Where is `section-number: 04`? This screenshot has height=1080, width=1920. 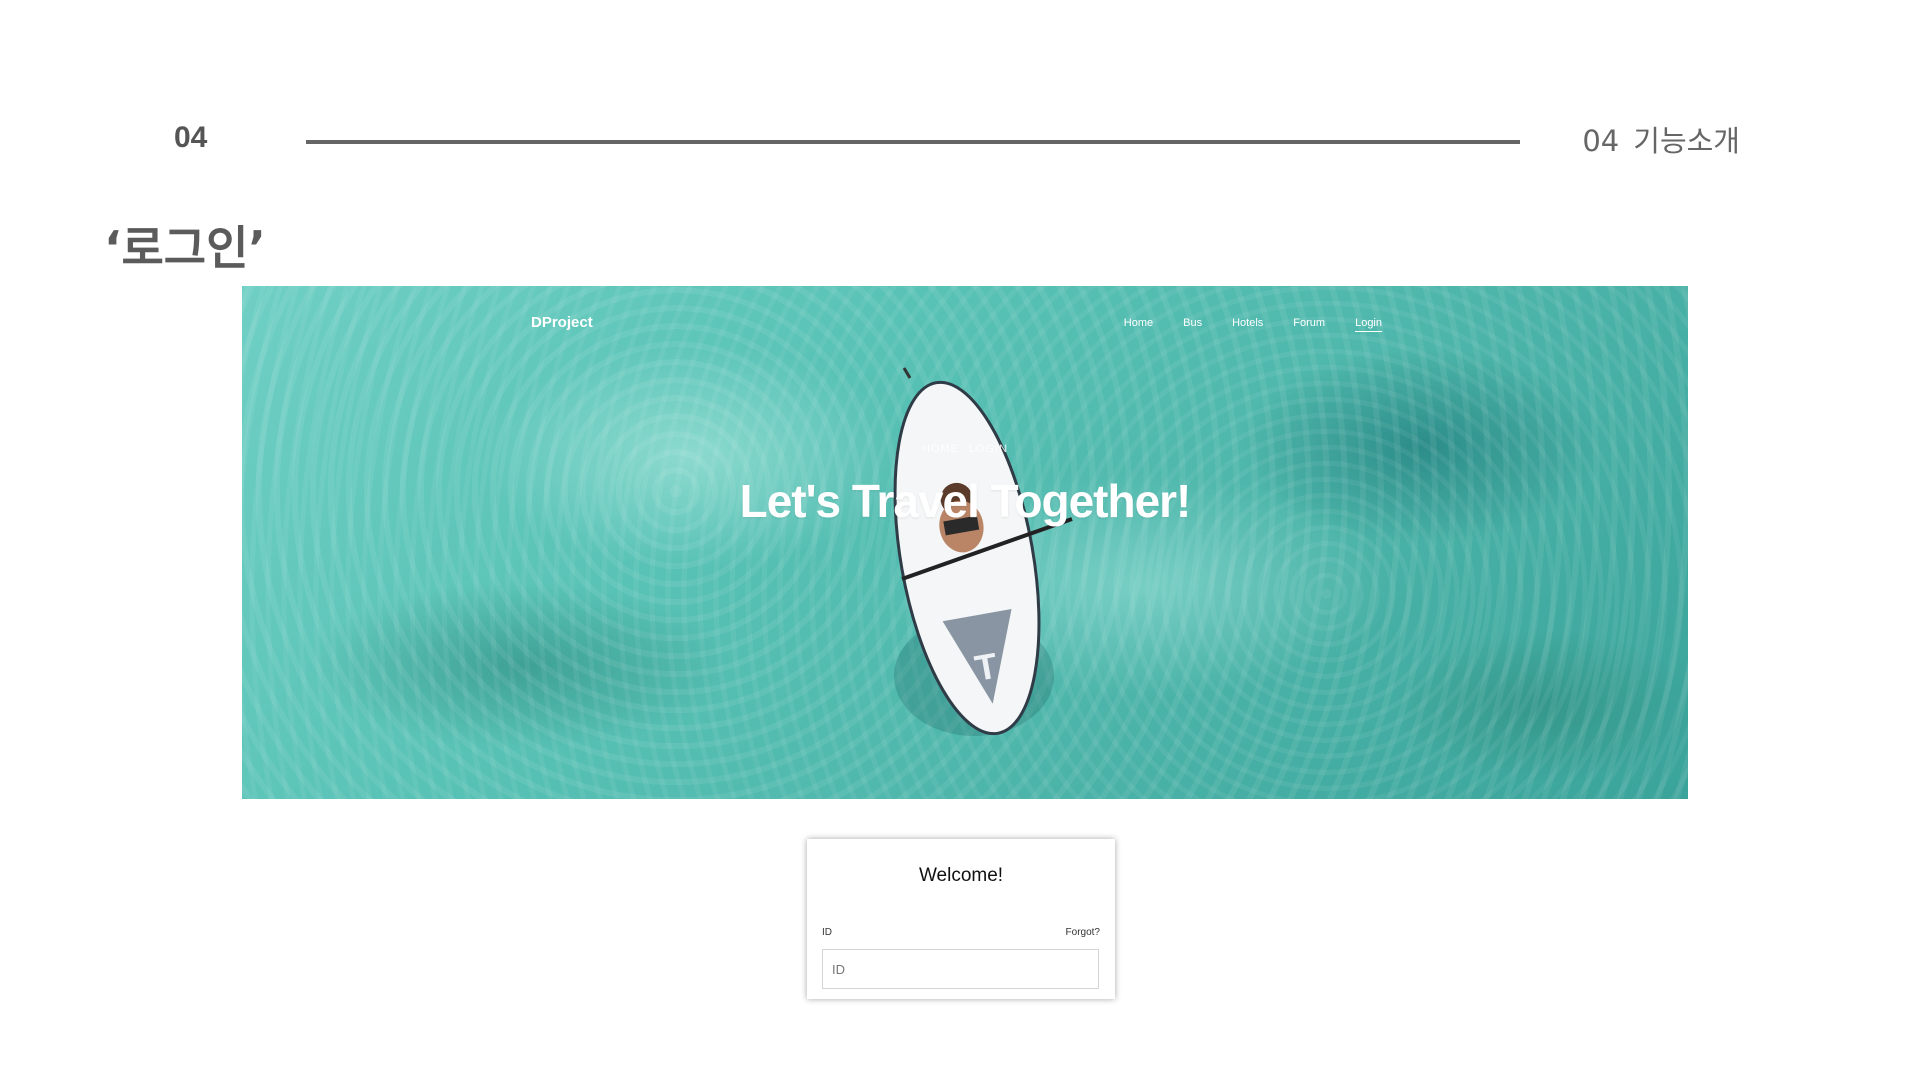
section-number: 04 is located at coordinates (191, 137).